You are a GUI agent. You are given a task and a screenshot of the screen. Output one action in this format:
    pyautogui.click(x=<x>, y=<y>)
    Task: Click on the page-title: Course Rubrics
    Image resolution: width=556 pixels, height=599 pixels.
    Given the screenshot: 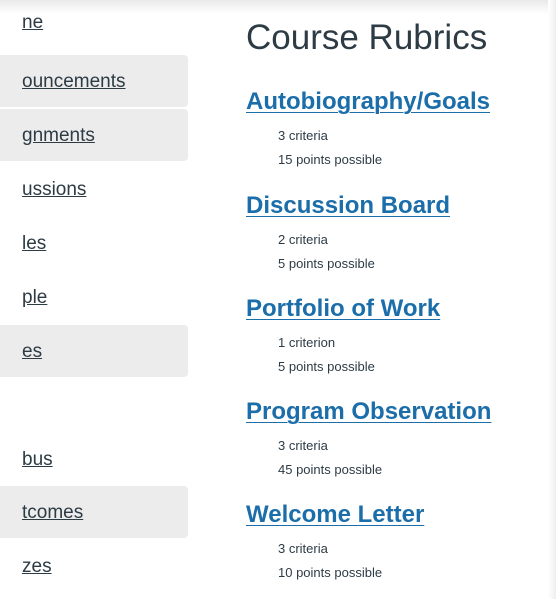 What is the action you would take?
    pyautogui.click(x=367, y=37)
    